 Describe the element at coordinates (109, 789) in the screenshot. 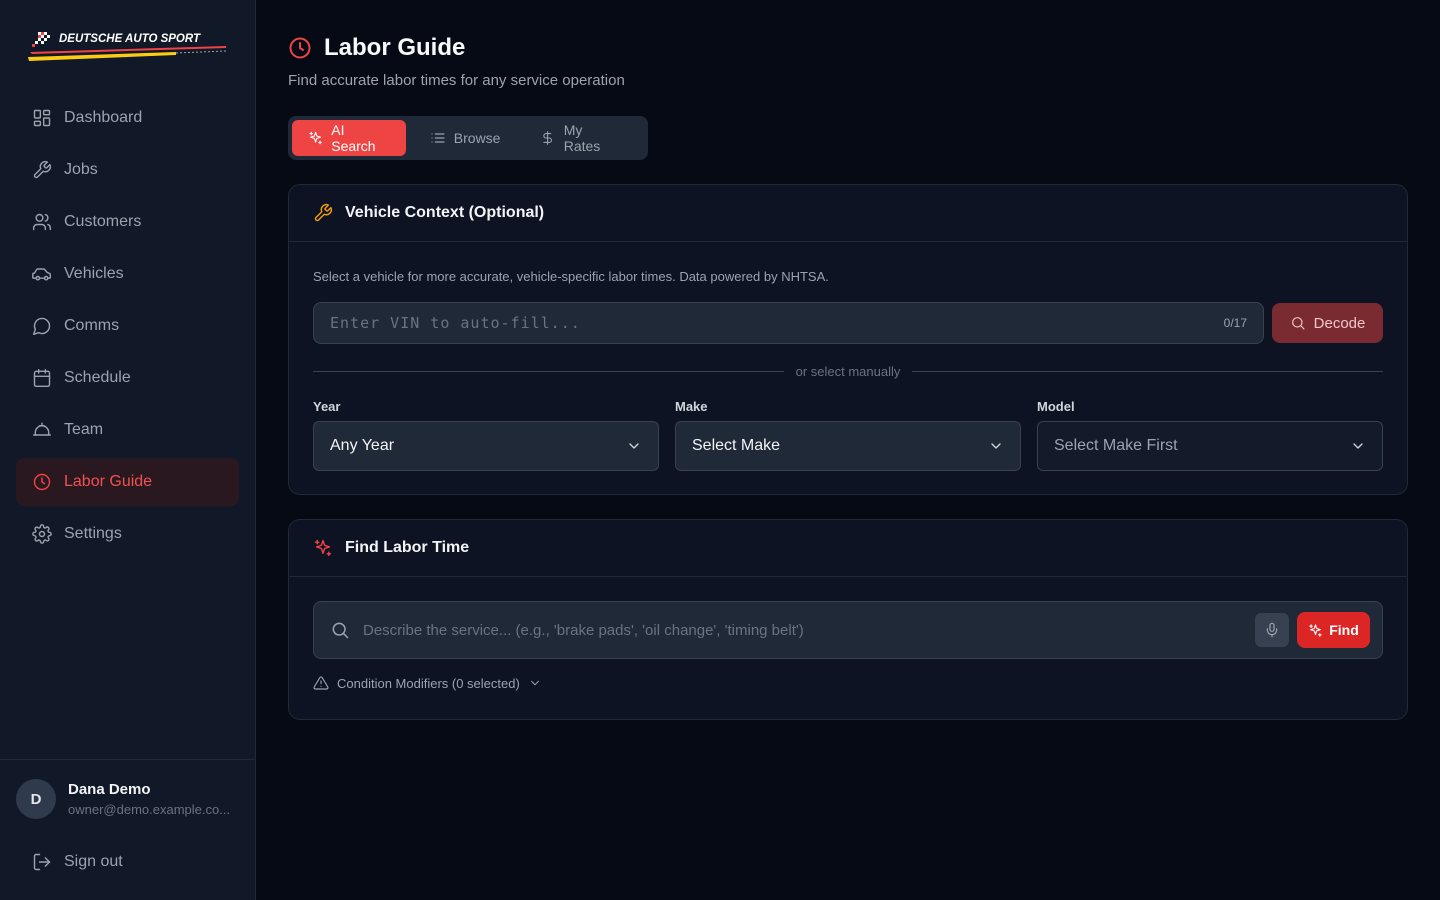

I see `user-name: Dana Demo` at that location.